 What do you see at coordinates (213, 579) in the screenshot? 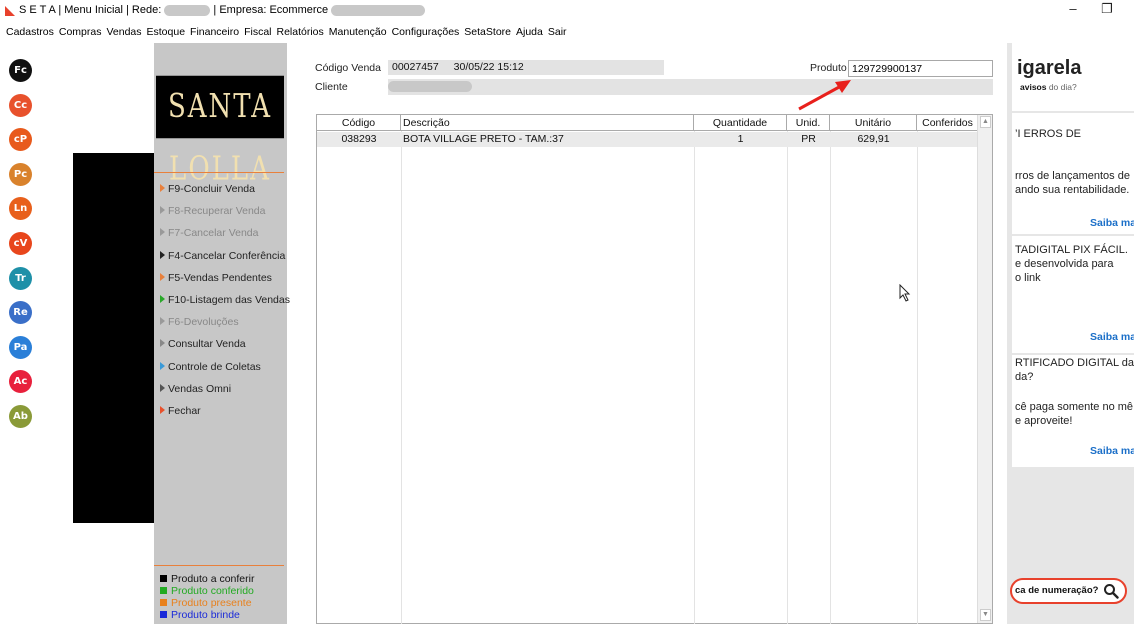
I see `legend-label: Produto a conferir` at bounding box center [213, 579].